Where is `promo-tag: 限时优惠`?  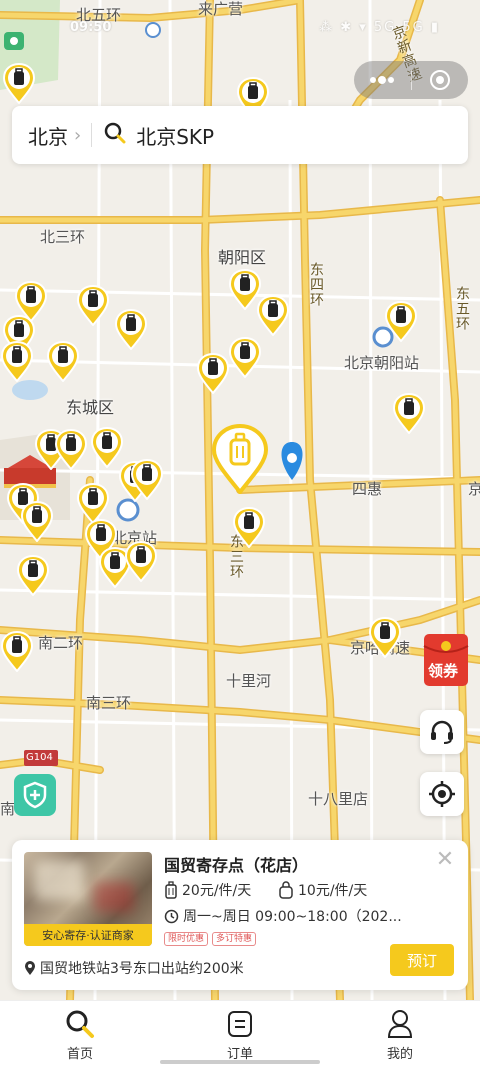 promo-tag: 限时优惠 is located at coordinates (186, 939).